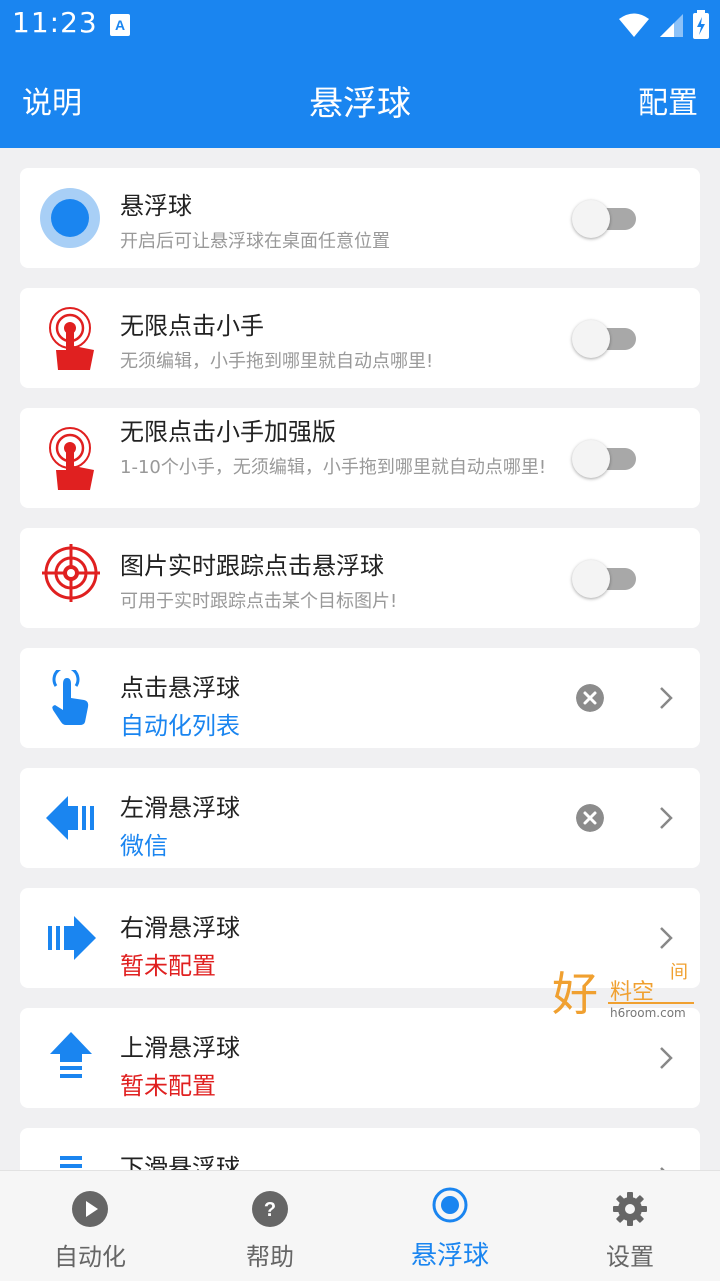 This screenshot has height=1281, width=720. What do you see at coordinates (70, 818) in the screenshot?
I see `arrow-left-icon` at bounding box center [70, 818].